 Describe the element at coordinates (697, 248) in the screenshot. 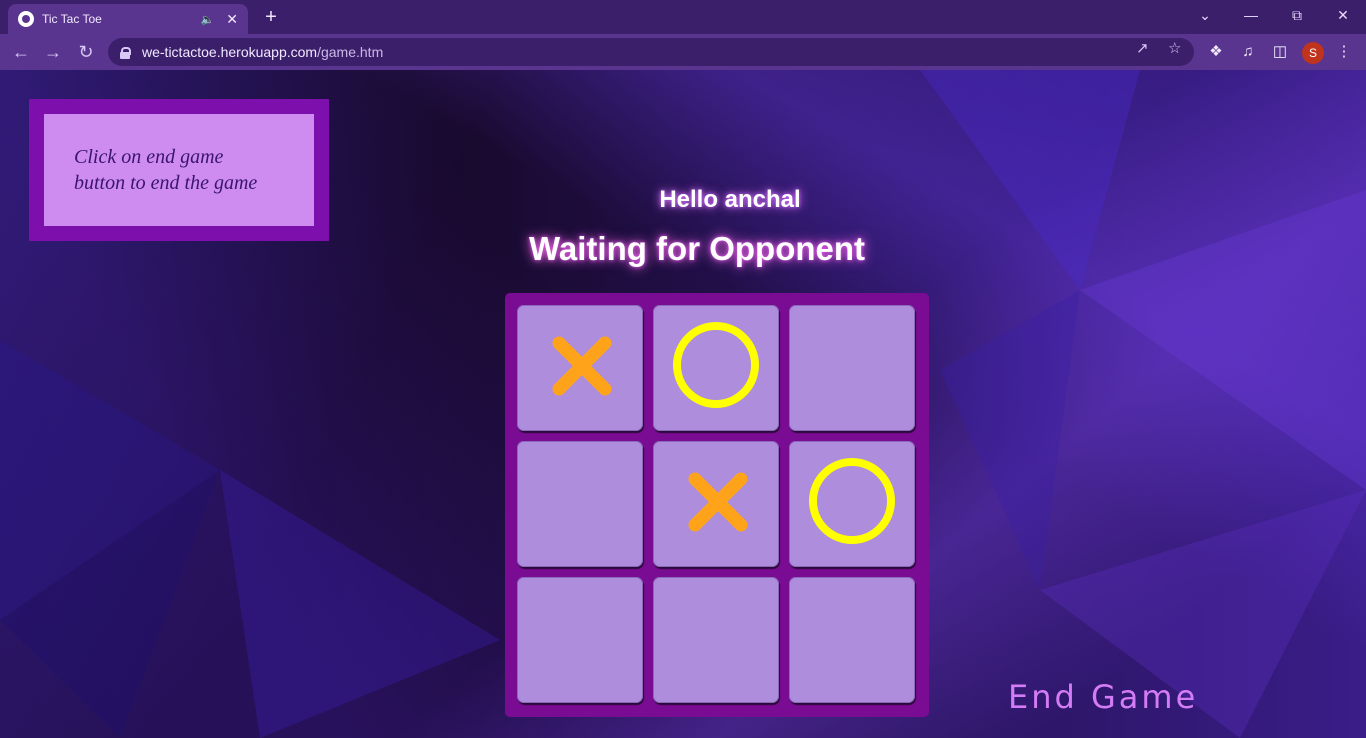

I see `game-status: Waiting for Opponent` at that location.